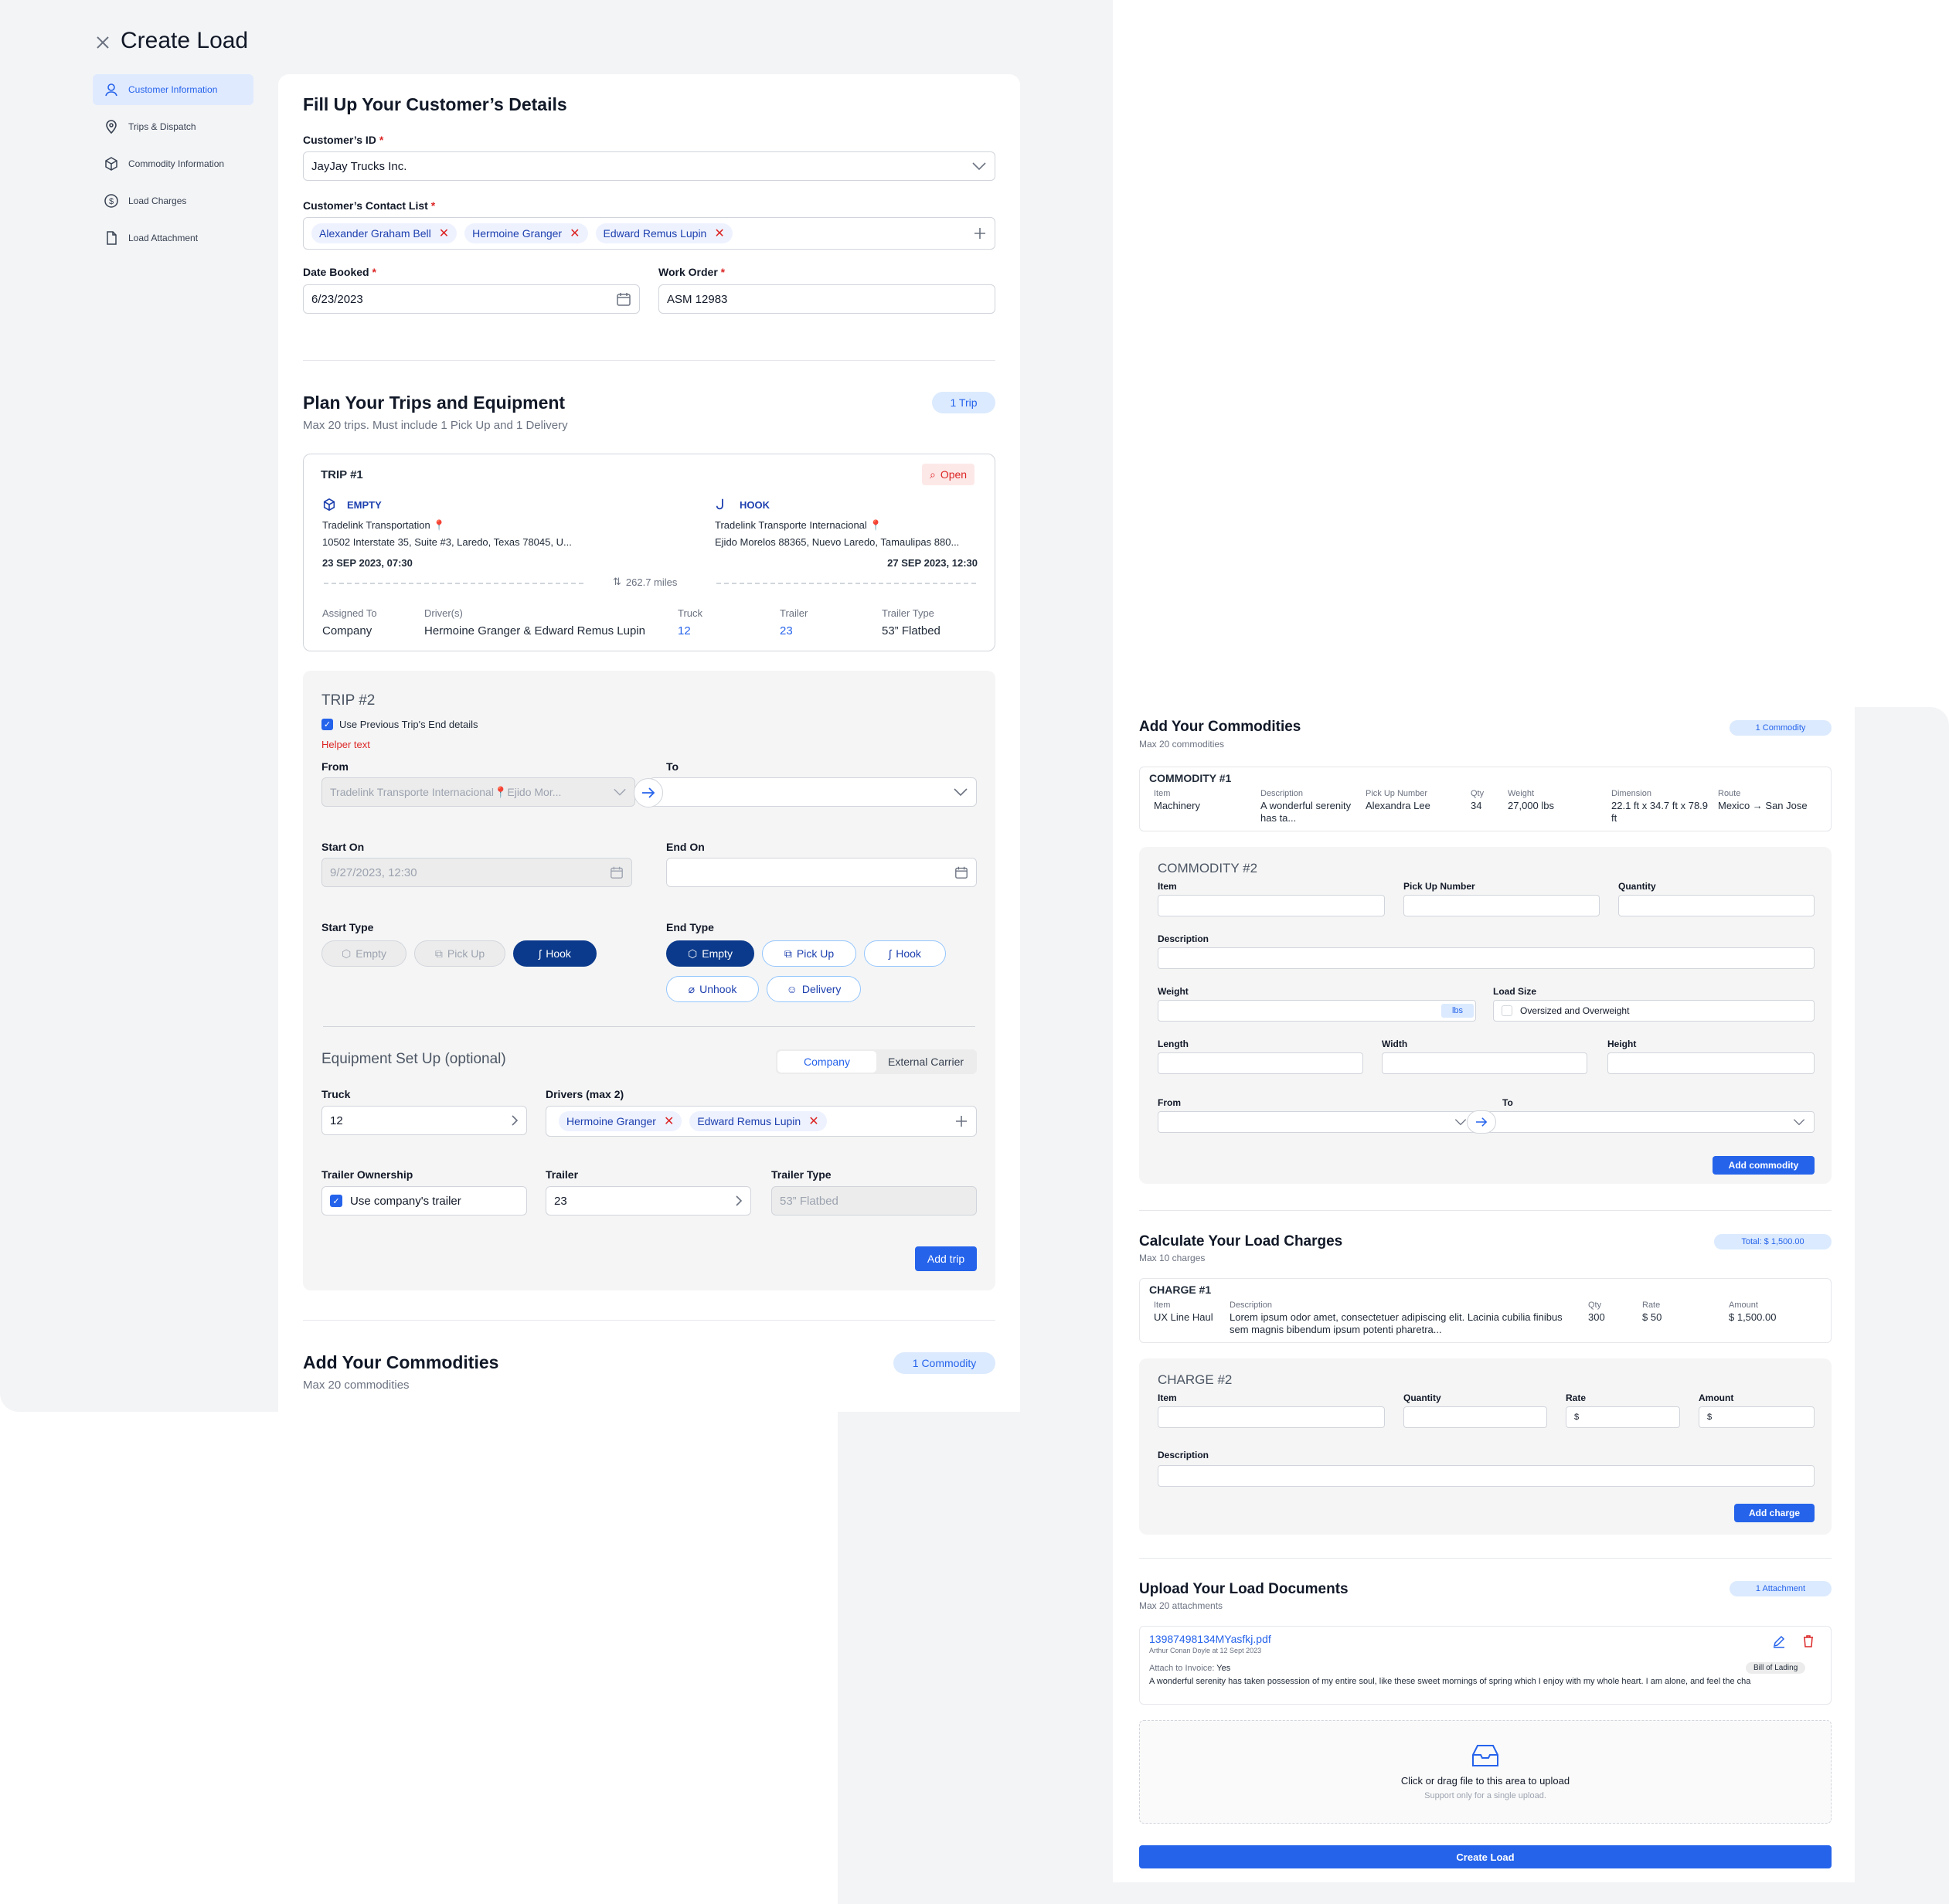 This screenshot has width=1949, height=1904. What do you see at coordinates (1774, 1513) in the screenshot?
I see `add-charge-button: Add charge` at bounding box center [1774, 1513].